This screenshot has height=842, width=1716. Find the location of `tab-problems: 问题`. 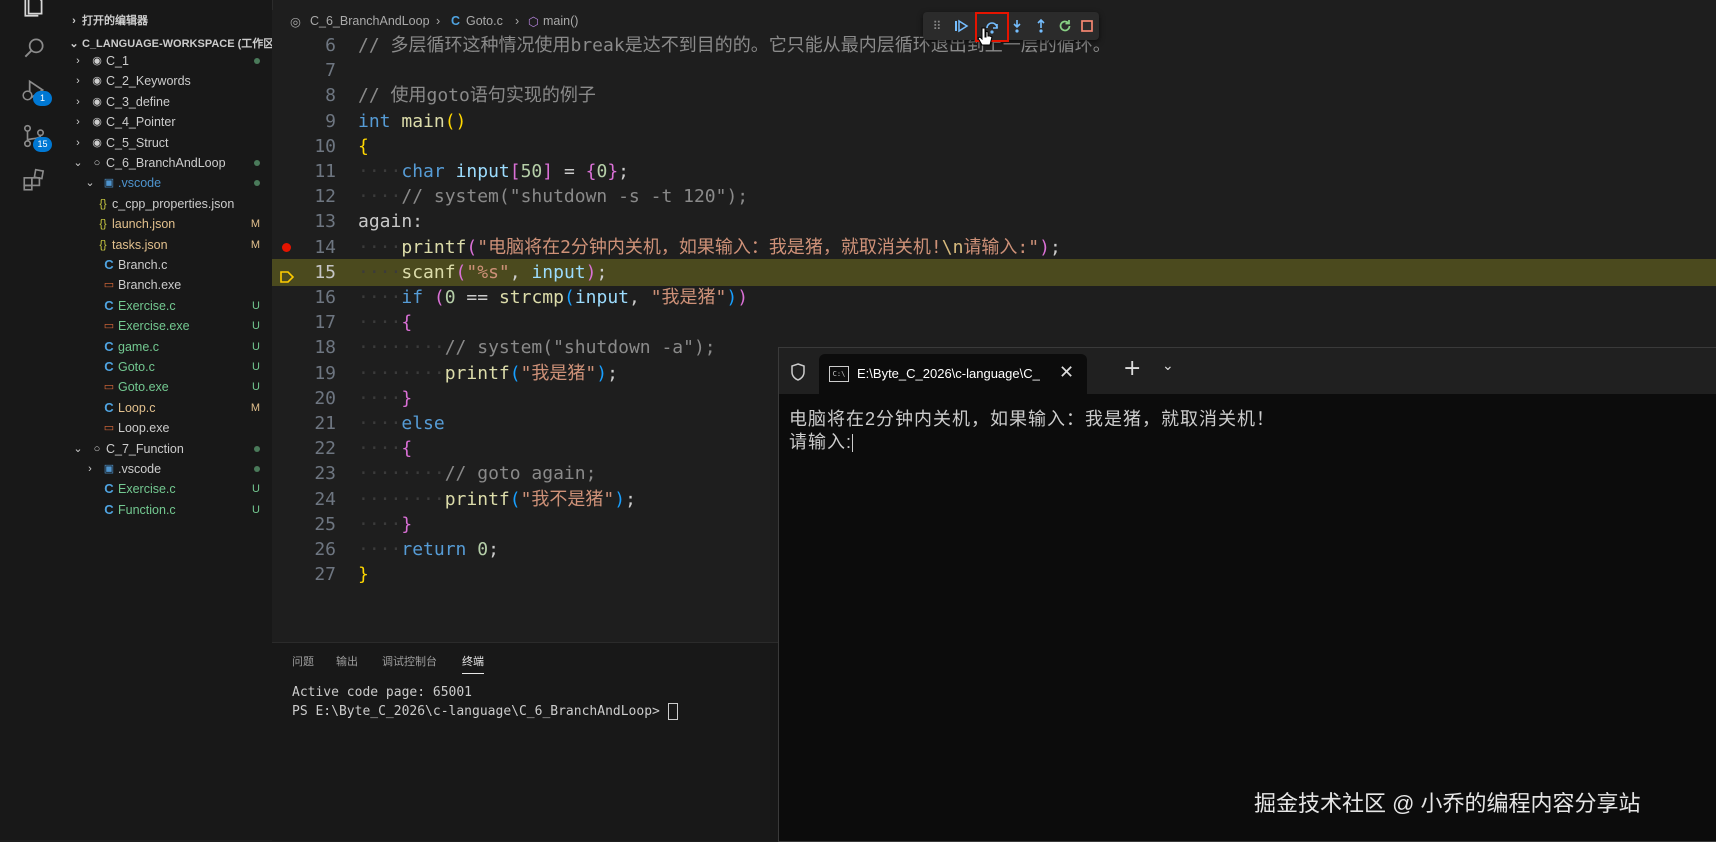

tab-problems: 问题 is located at coordinates (303, 661).